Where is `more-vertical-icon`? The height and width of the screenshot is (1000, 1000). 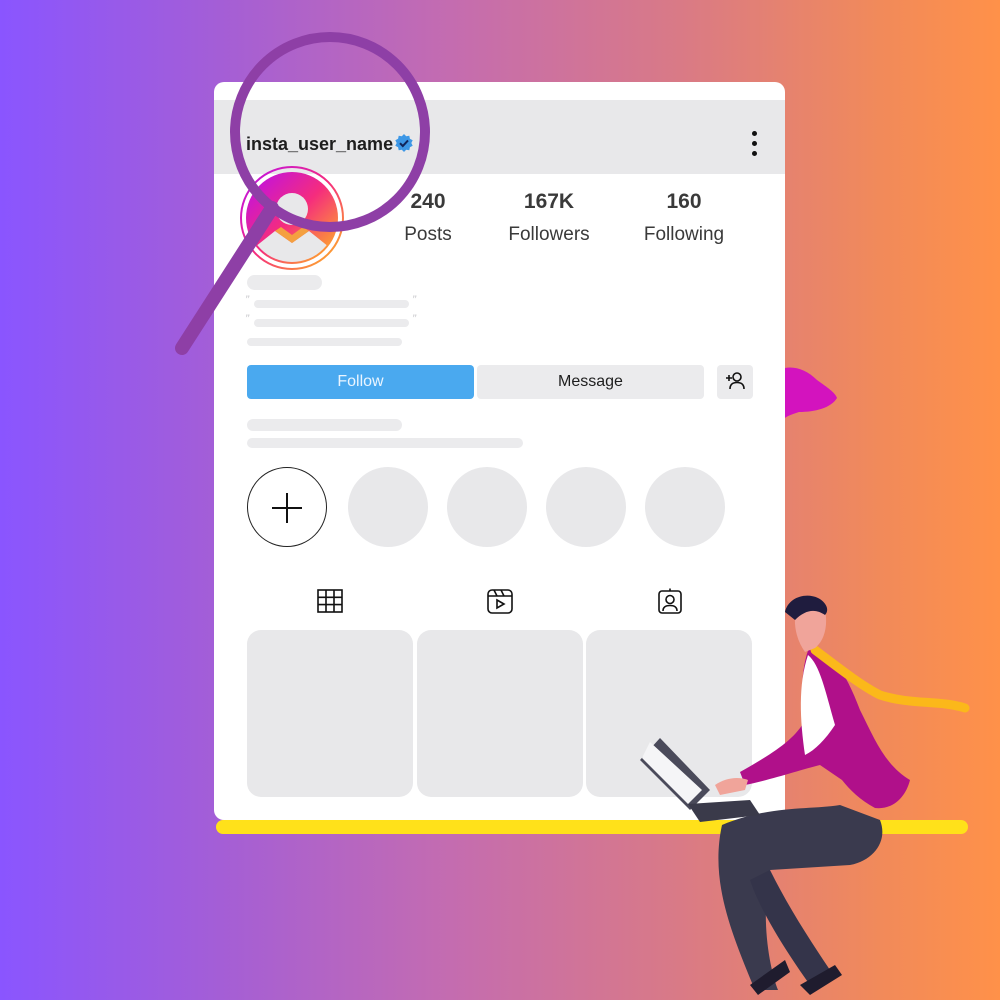
more-vertical-icon is located at coordinates (754, 133).